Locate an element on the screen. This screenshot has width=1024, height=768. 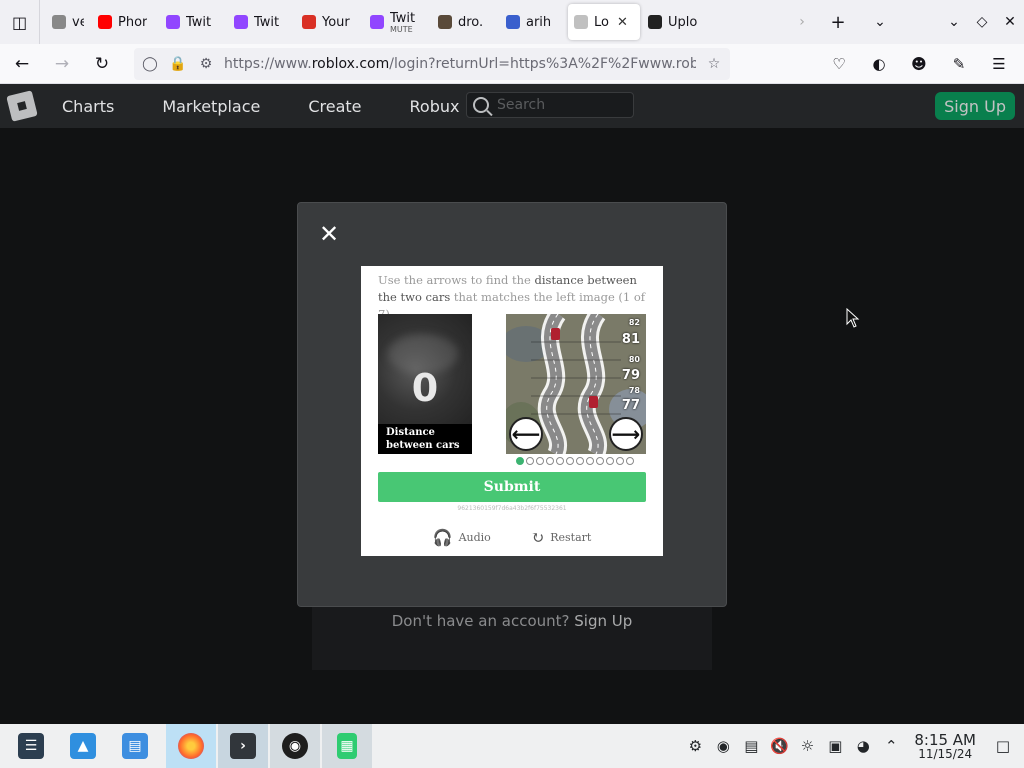
browser-tab: arih is located at coordinates (533, 22).